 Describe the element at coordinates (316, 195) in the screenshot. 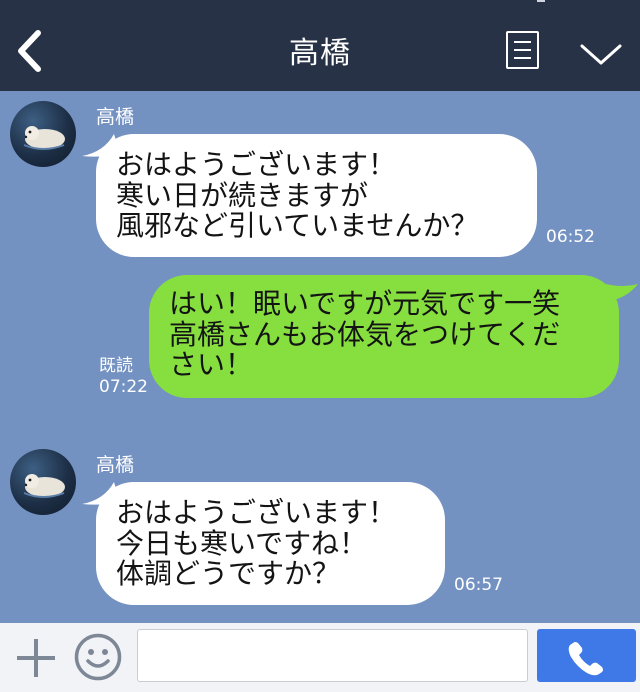

I see `message-bubble-incoming: おはようございます！ 寒い日が続きますが 風邪など引いていませんか？` at that location.